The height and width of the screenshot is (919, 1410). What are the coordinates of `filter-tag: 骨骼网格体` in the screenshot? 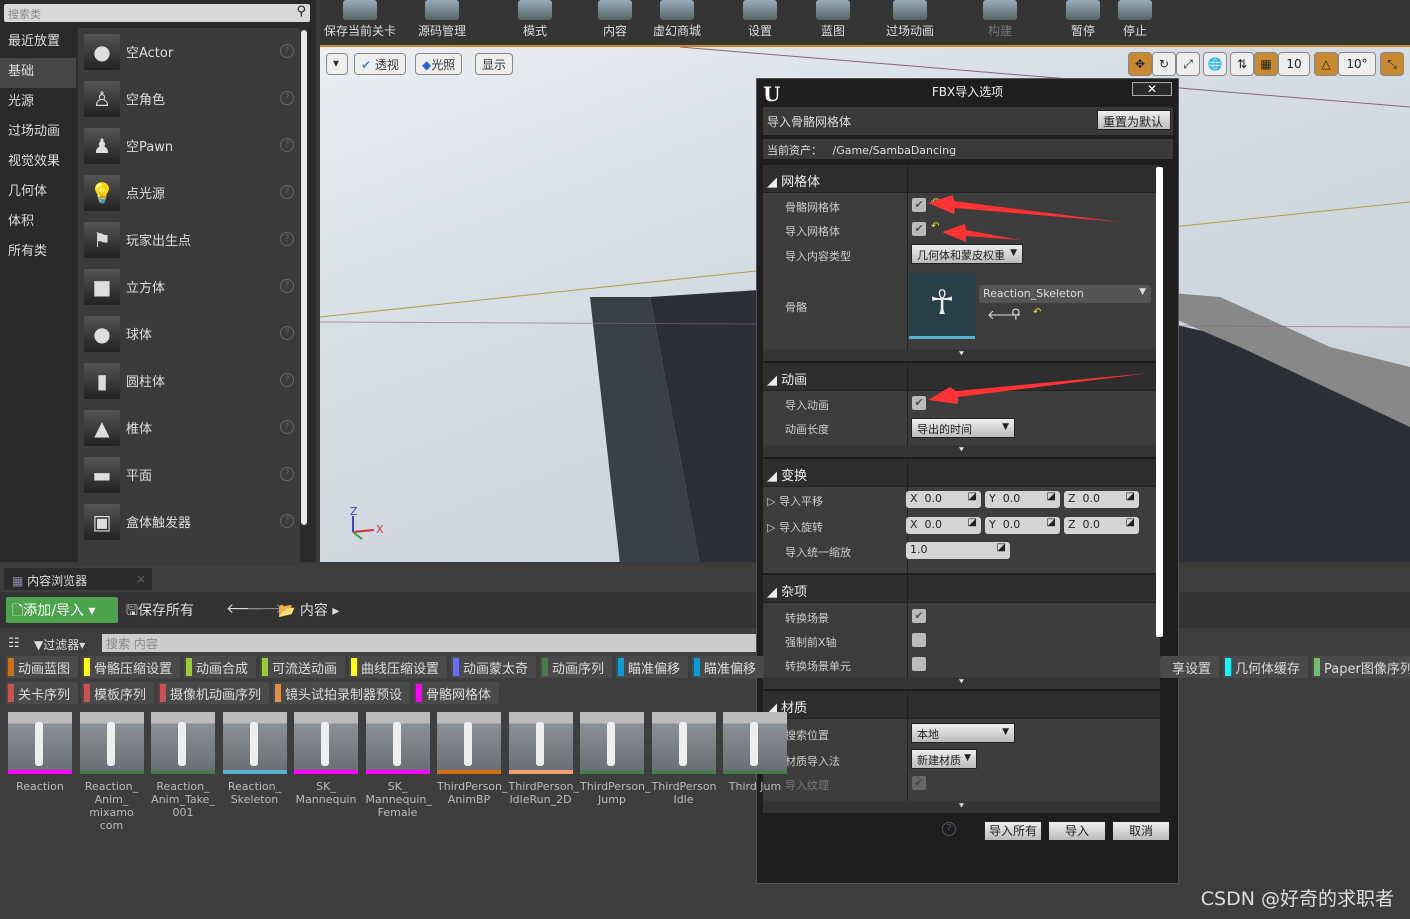 It's located at (456, 693).